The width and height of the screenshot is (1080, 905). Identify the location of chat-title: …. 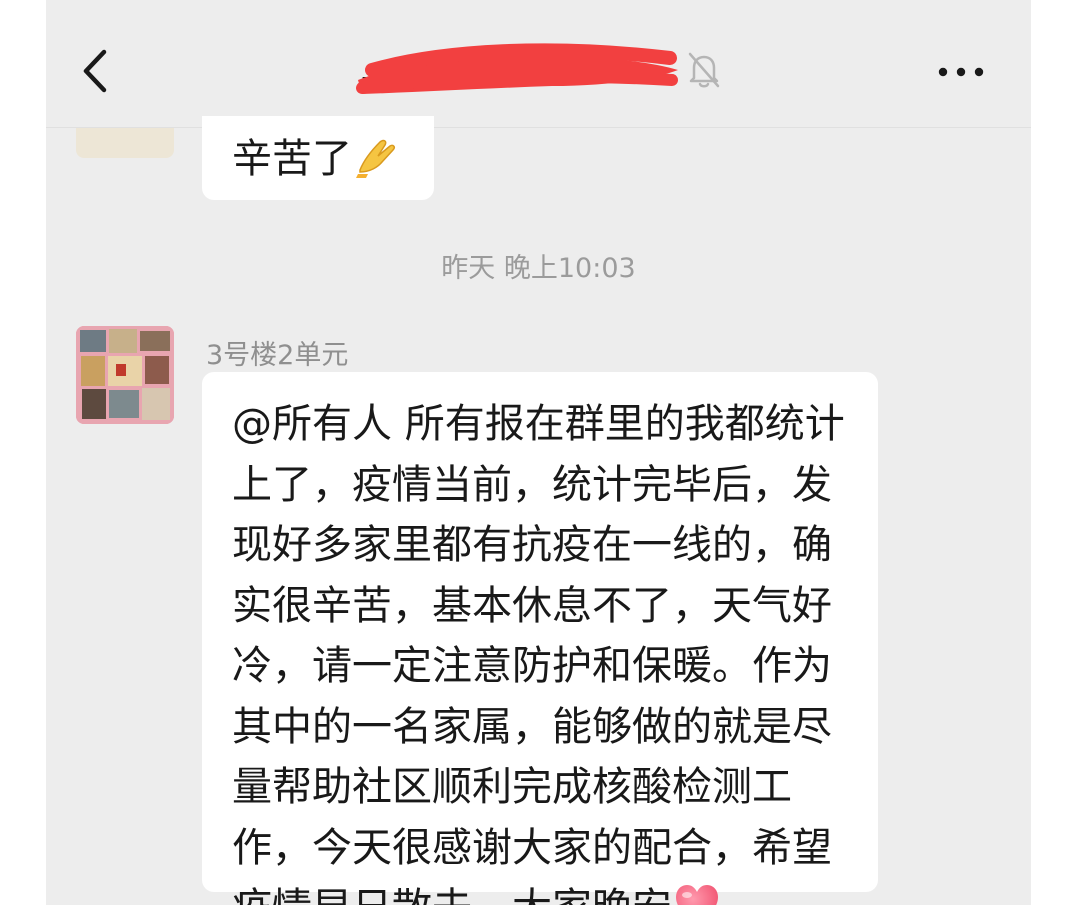
(527, 70).